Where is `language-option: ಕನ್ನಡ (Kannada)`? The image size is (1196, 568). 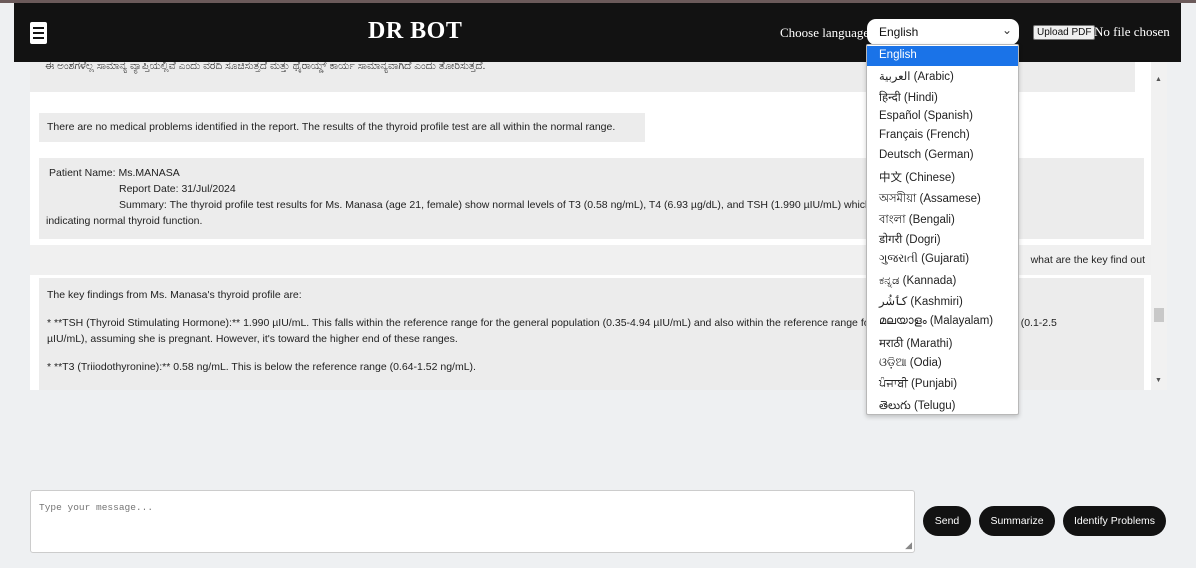 language-option: ಕನ್ನಡ (Kannada) is located at coordinates (942, 282).